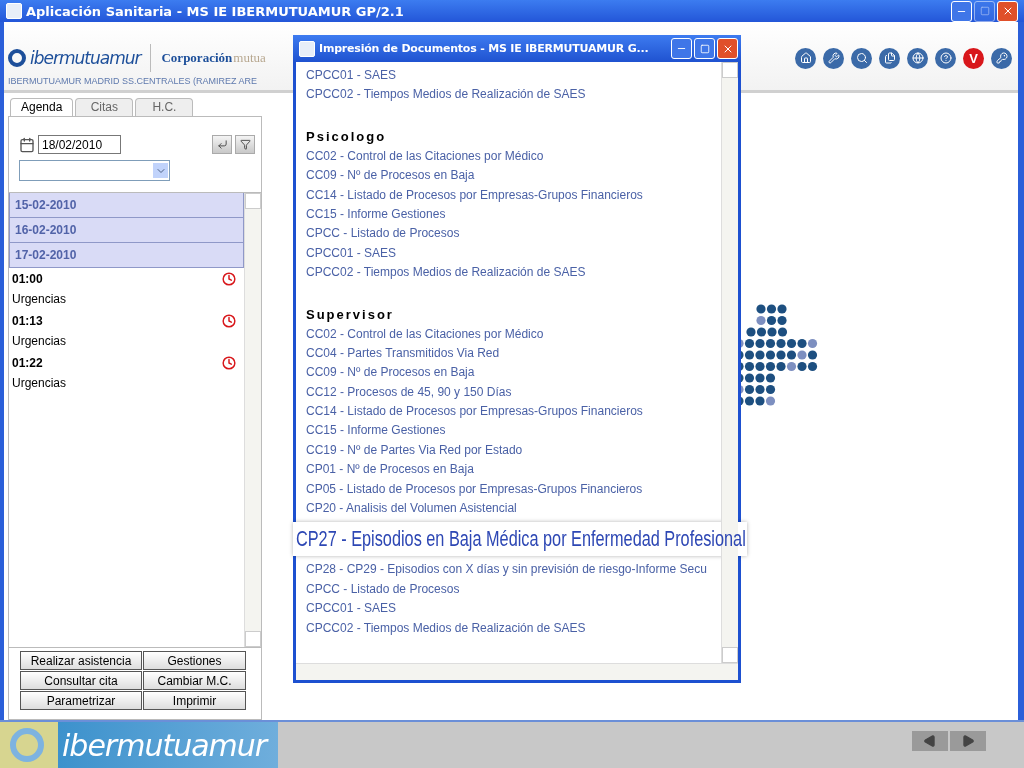  What do you see at coordinates (973, 58) in the screenshot?
I see `toolbar-button: V` at bounding box center [973, 58].